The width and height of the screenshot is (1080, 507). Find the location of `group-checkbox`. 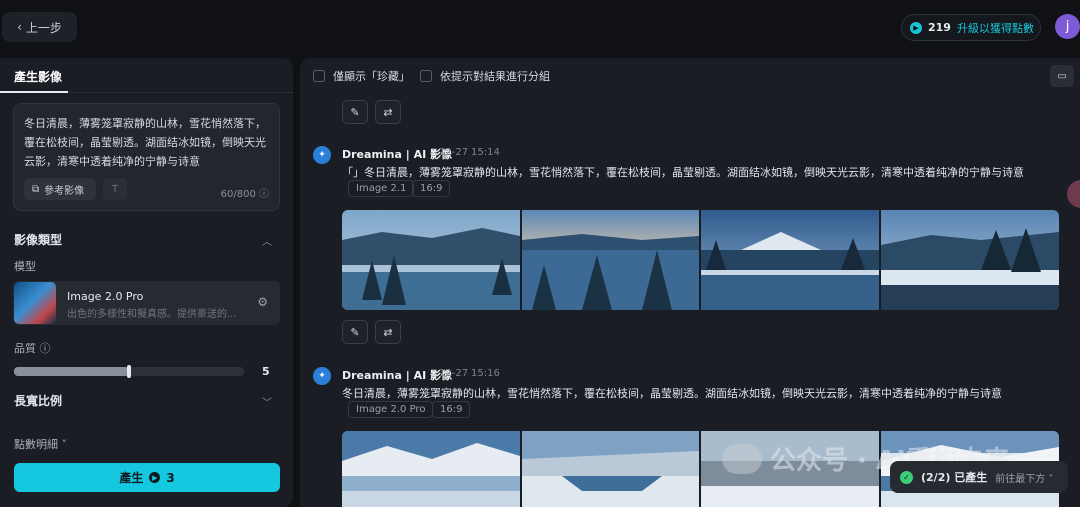

group-checkbox is located at coordinates (426, 76).